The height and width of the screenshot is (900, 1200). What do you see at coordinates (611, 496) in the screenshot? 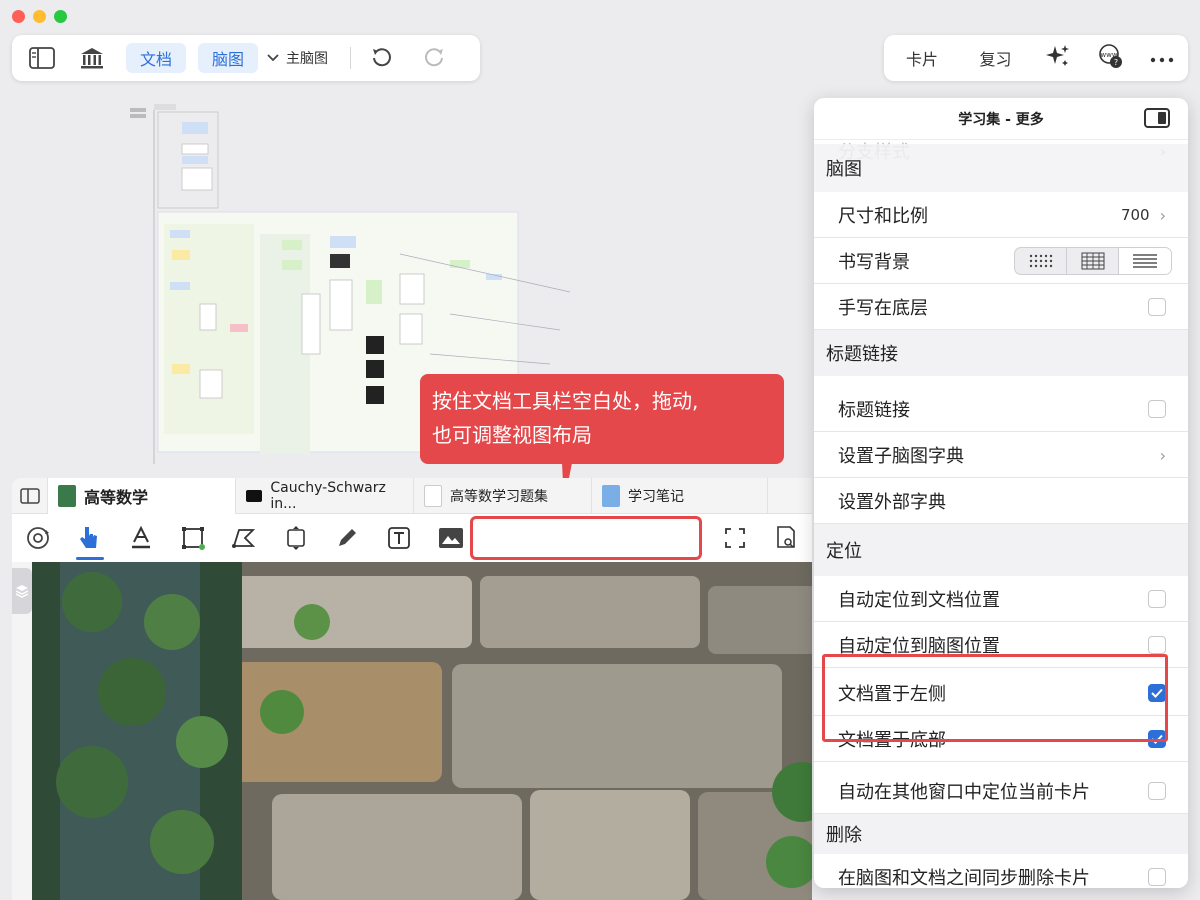
I see `note-doc-icon` at bounding box center [611, 496].